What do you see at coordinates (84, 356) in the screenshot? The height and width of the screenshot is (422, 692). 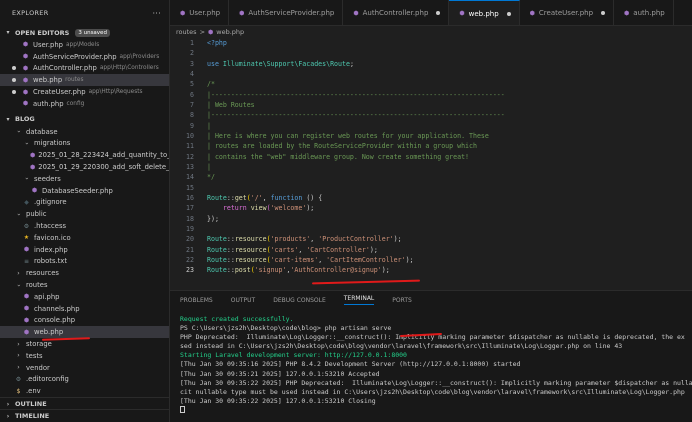 I see `tree-folder: › tests` at bounding box center [84, 356].